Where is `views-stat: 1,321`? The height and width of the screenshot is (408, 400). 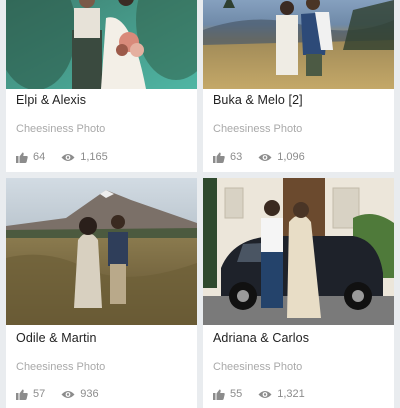 views-stat: 1,321 is located at coordinates (281, 394).